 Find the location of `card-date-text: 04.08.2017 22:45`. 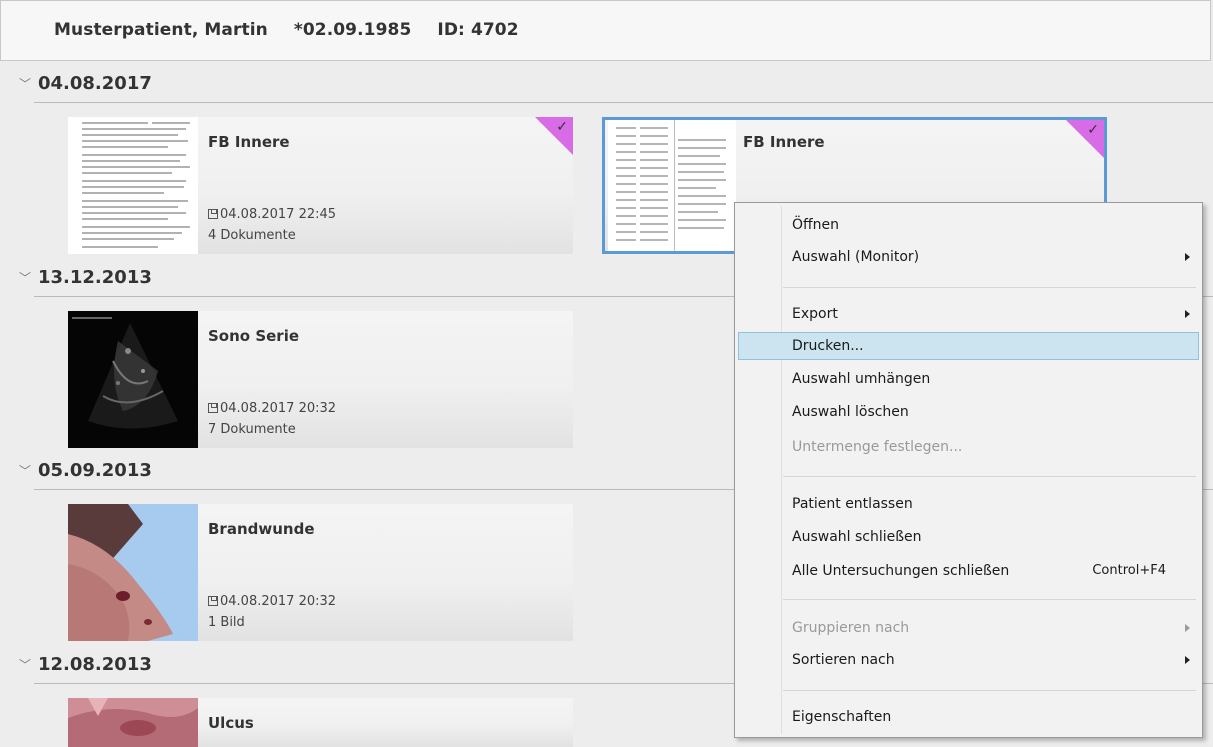

card-date-text: 04.08.2017 22:45 is located at coordinates (278, 214).